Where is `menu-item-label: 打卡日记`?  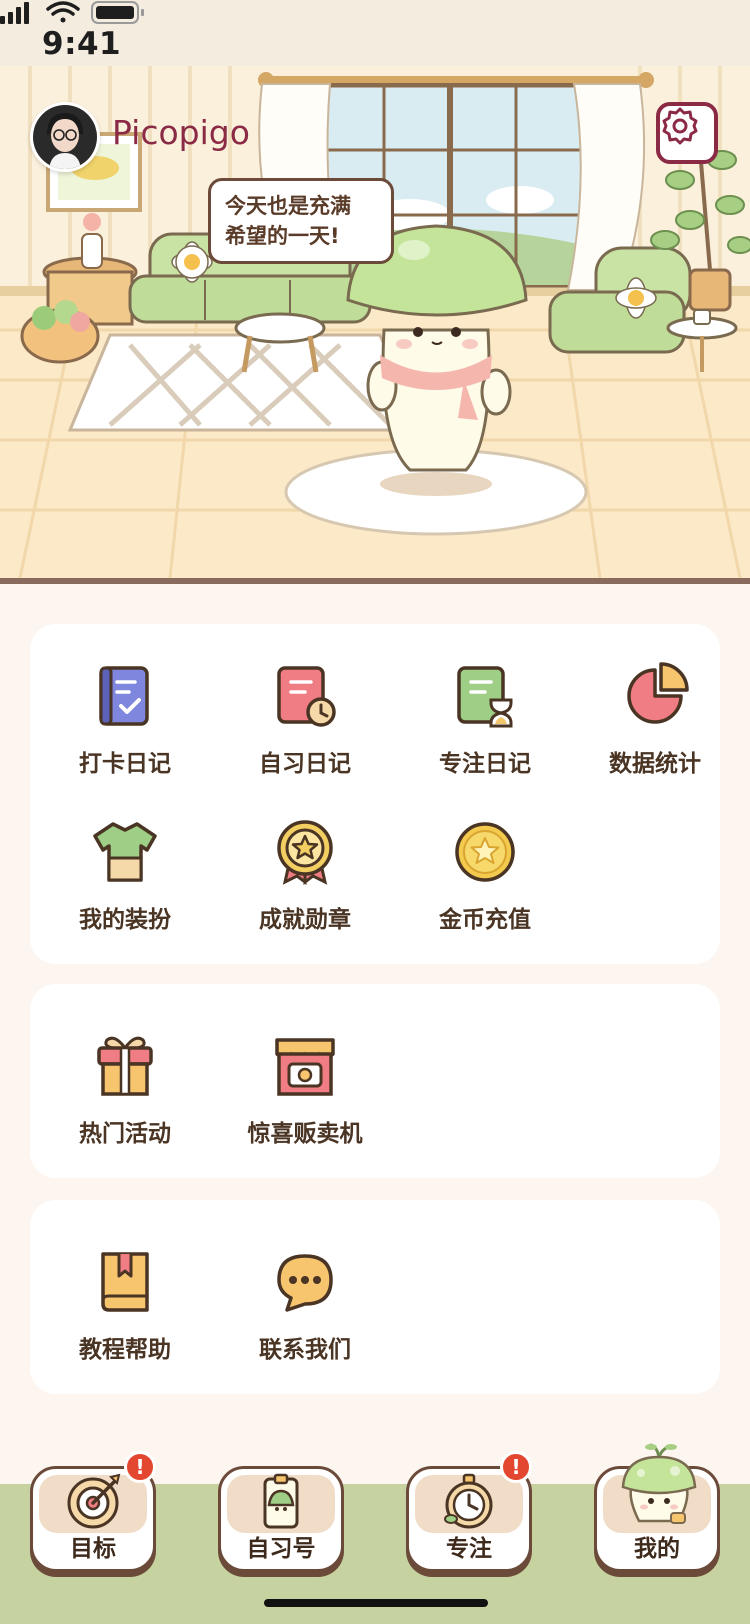
menu-item-label: 打卡日记 is located at coordinates (125, 764).